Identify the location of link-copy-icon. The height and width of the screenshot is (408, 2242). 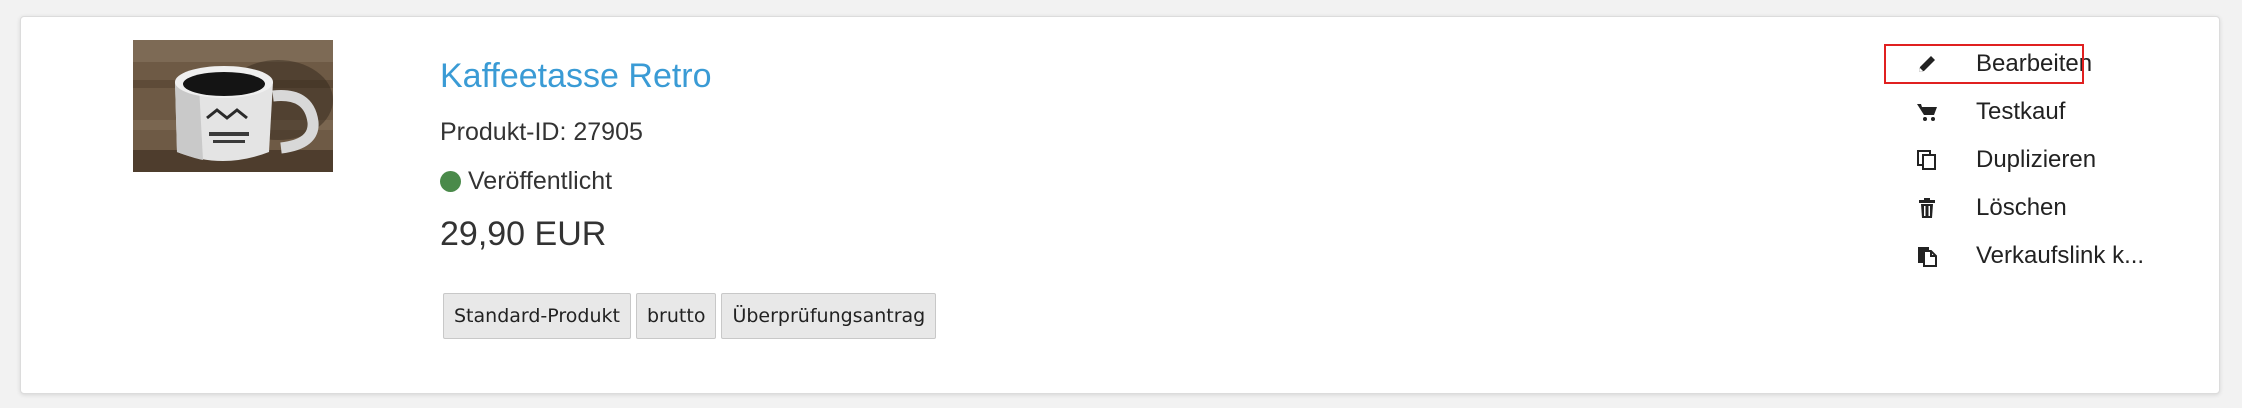
(1927, 256).